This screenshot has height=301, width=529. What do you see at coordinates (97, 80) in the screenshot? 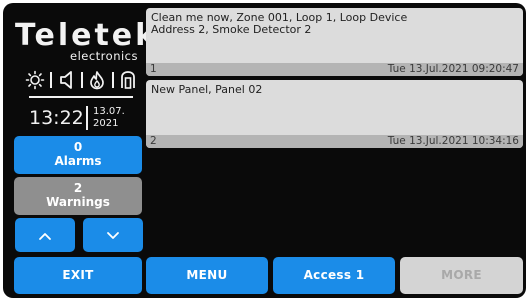
I see `fire-icon` at bounding box center [97, 80].